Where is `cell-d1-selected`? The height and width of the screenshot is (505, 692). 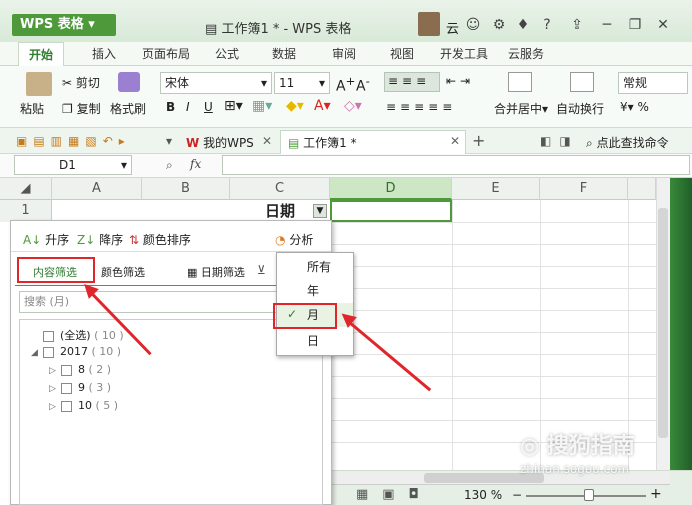
cell-d1-selected is located at coordinates (391, 211).